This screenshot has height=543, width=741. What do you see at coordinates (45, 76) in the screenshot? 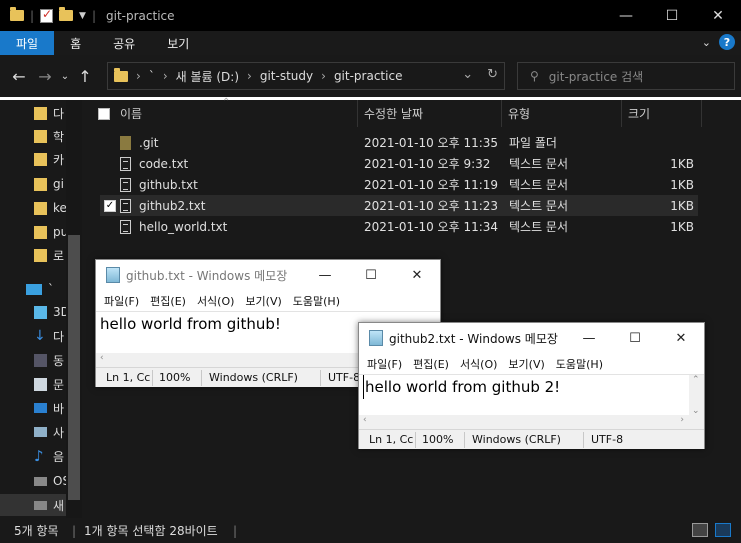
I see `forward-button: →` at bounding box center [45, 76].